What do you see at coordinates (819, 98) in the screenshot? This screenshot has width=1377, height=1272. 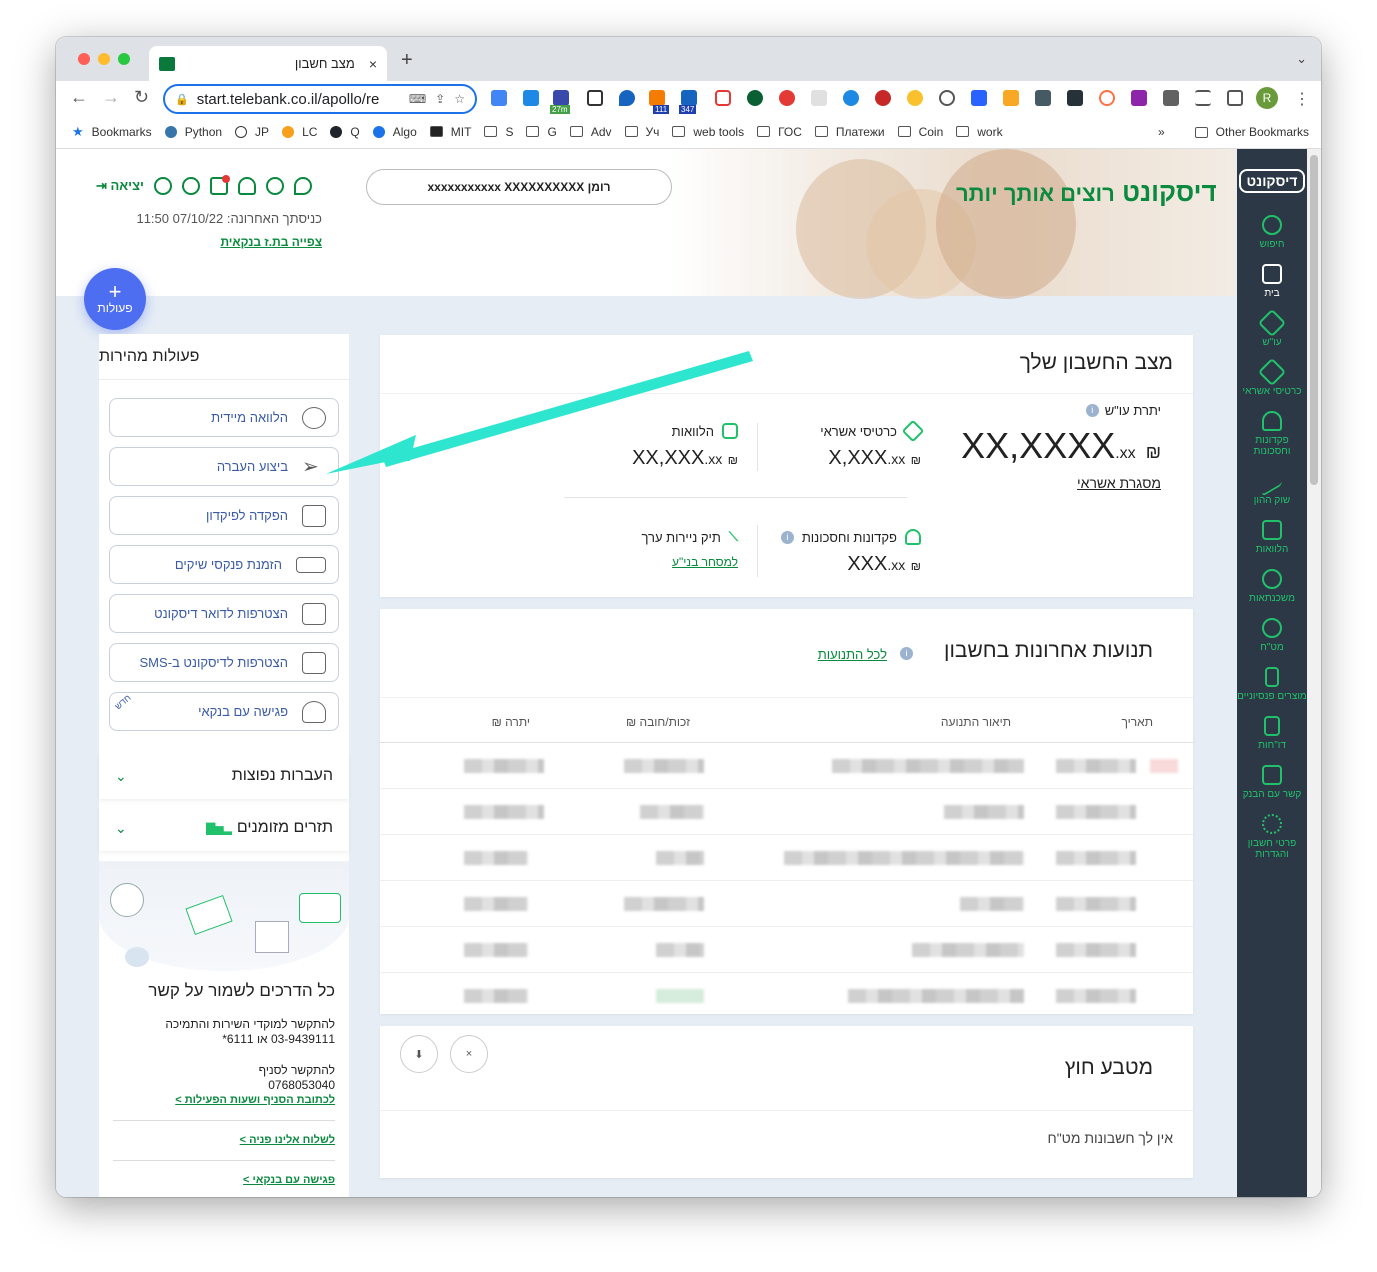 I see `extension-grid-icon` at bounding box center [819, 98].